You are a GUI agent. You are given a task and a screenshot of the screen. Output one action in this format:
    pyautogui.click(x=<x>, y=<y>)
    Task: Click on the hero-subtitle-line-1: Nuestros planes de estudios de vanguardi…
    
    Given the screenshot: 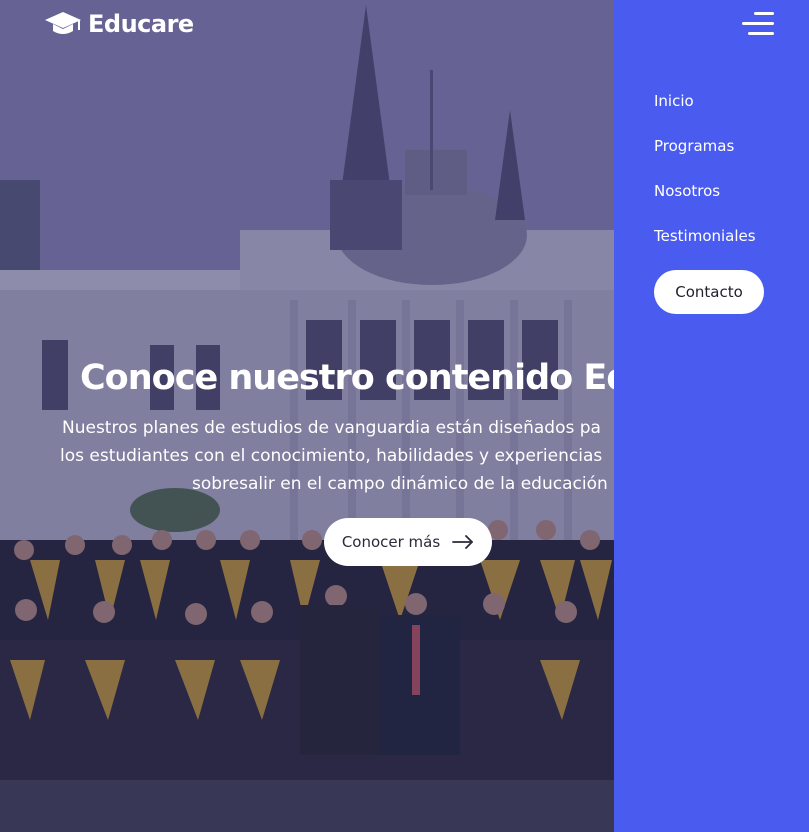 What is the action you would take?
    pyautogui.click(x=331, y=428)
    